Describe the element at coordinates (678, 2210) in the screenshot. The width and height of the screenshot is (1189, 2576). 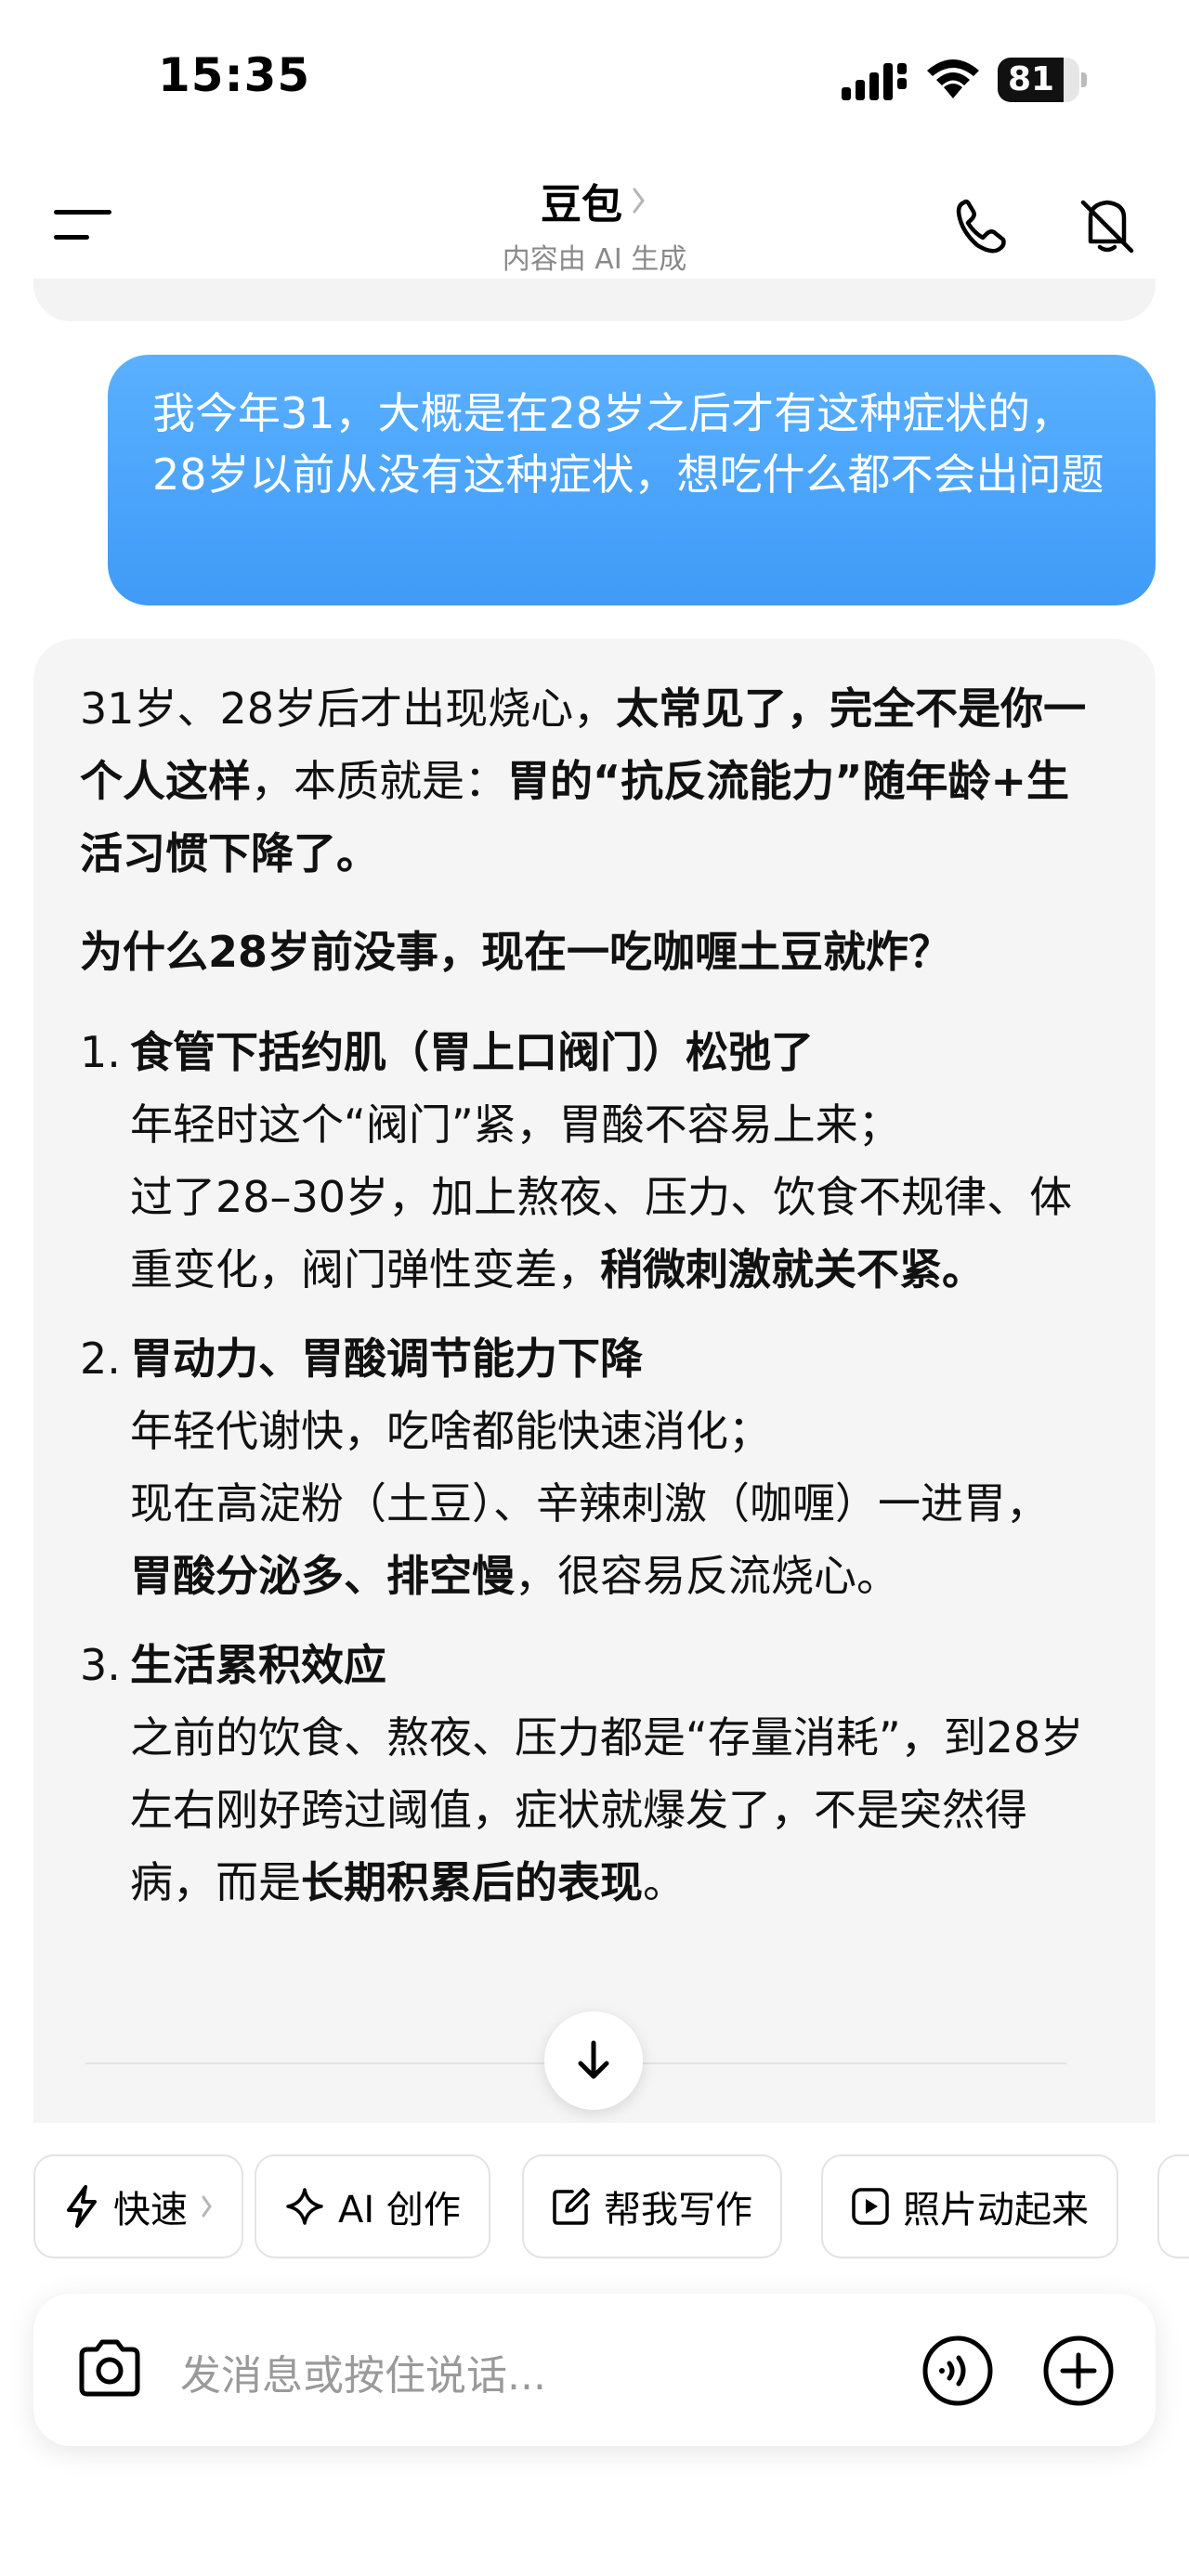
I see `quick-action-label: 帮我写作` at that location.